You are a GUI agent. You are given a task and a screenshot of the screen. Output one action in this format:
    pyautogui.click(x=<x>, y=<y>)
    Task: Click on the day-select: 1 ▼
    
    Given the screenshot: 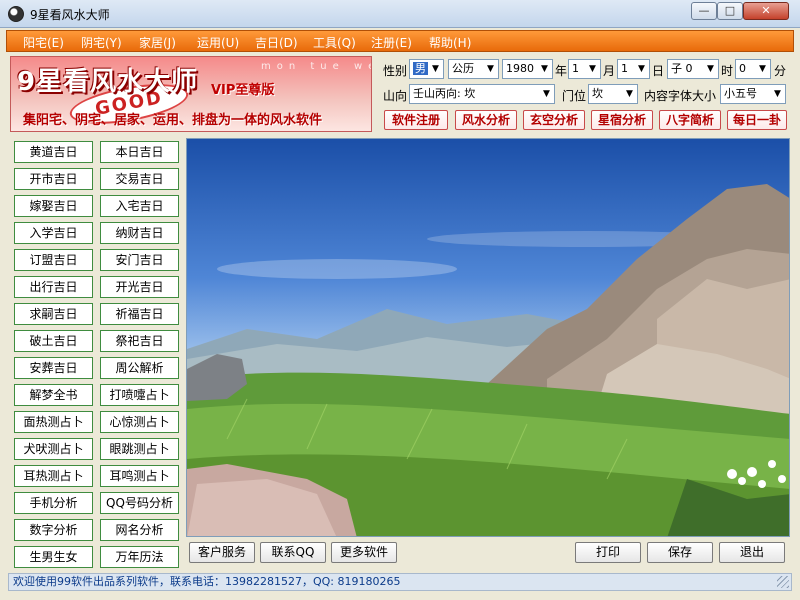 What is the action you would take?
    pyautogui.click(x=633, y=69)
    